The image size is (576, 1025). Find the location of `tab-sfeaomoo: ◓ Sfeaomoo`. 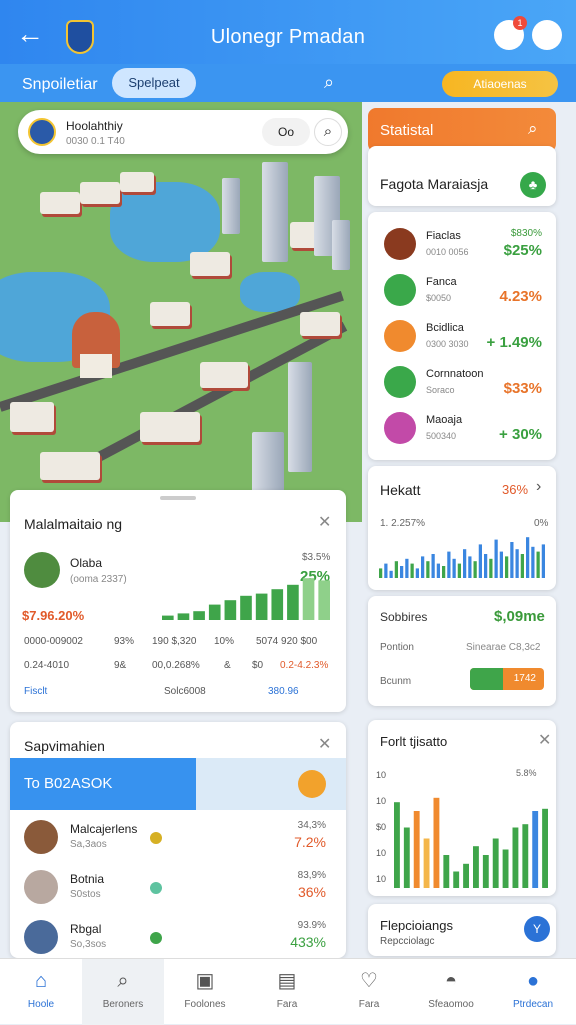

tab-sfeaomoo: ◓ Sfeaomoo is located at coordinates (451, 992).